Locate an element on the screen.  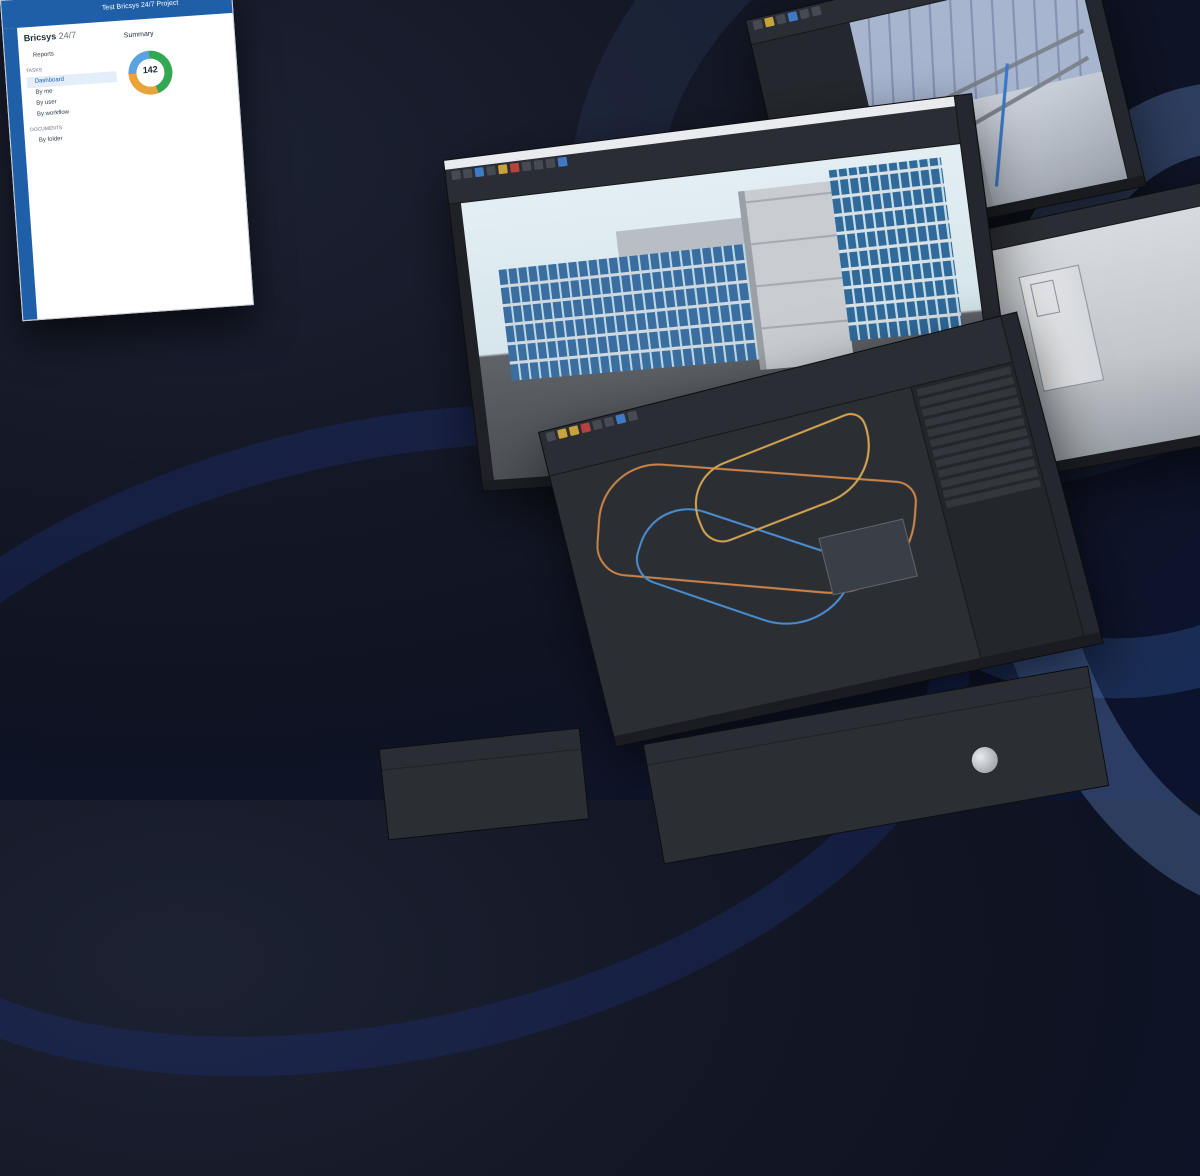
brand-logo: Bricsys 24/7 is located at coordinates (49, 37).